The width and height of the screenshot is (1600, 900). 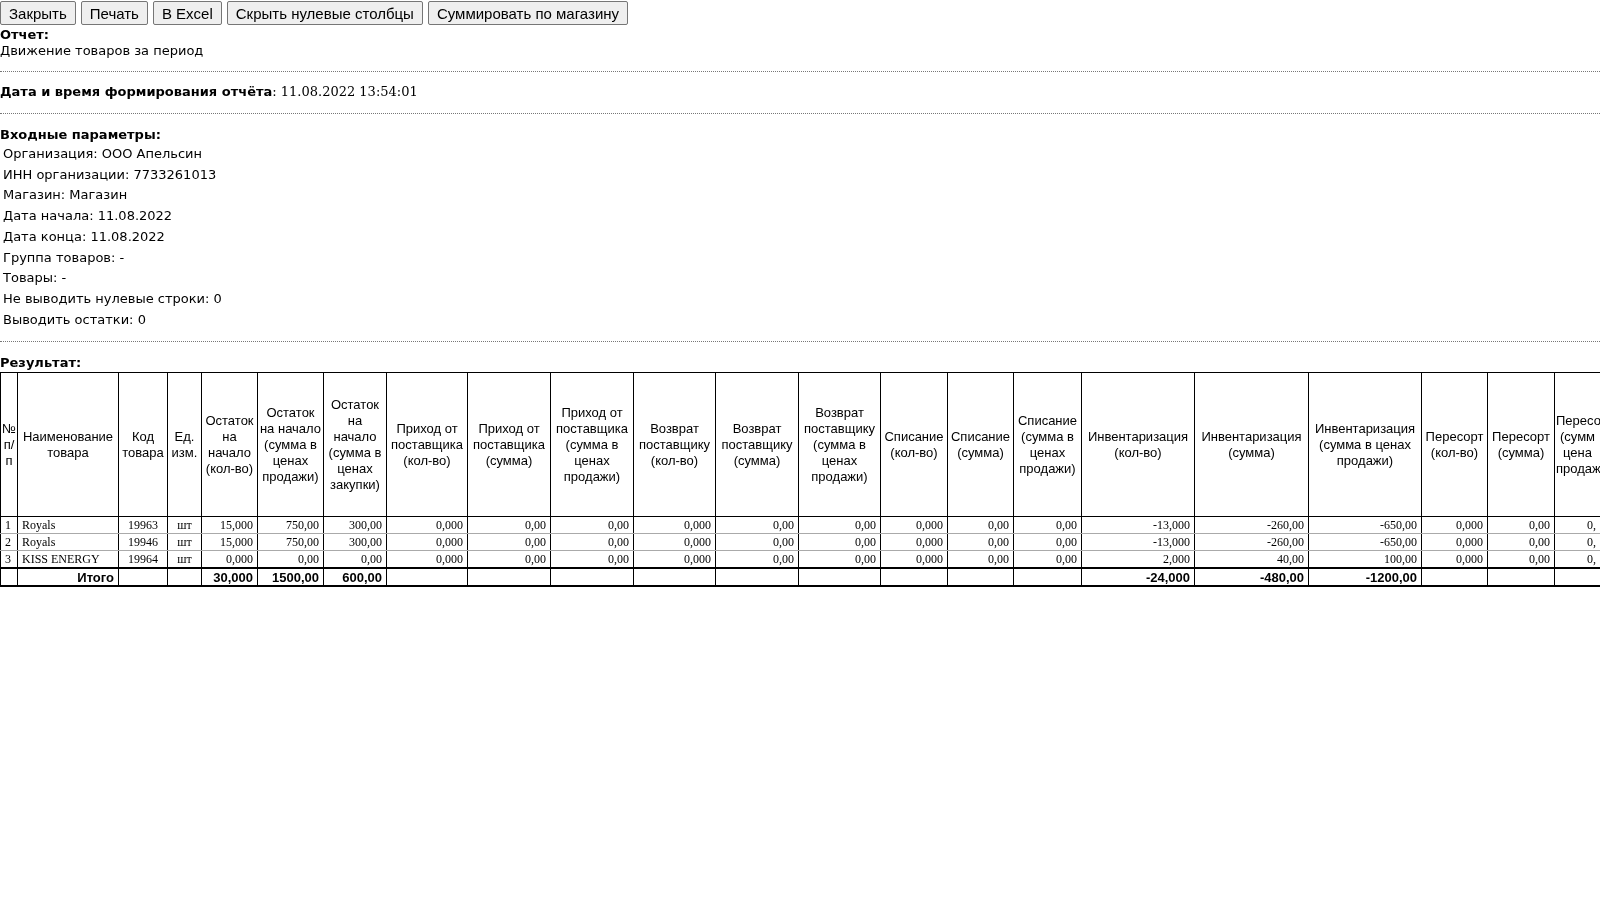 What do you see at coordinates (355, 444) in the screenshot?
I see `column-header: Остаток на начало (сумма в ценах закупки)` at bounding box center [355, 444].